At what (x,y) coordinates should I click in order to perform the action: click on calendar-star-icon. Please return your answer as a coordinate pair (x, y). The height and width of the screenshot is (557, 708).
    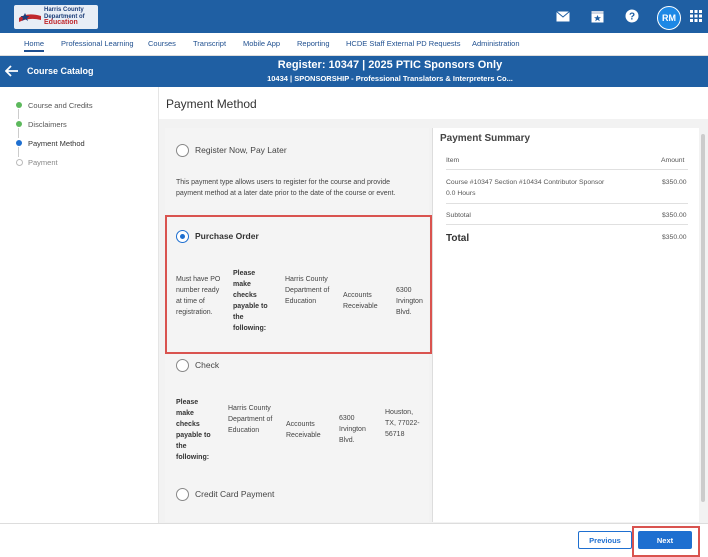
    Looking at the image, I should click on (597, 16).